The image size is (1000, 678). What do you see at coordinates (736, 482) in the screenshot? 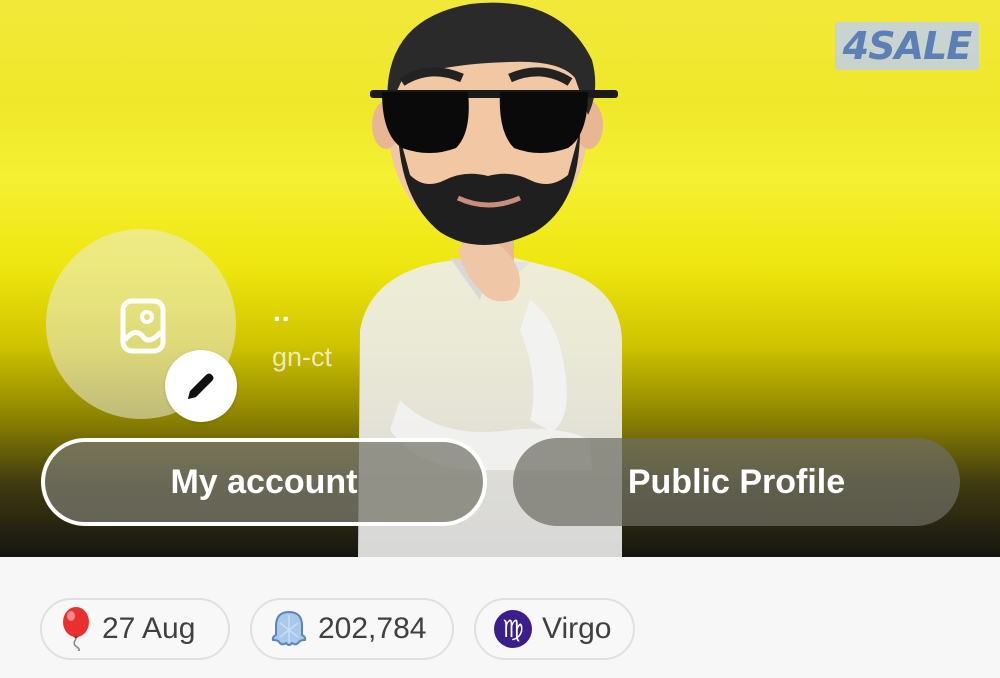
I see `public-profile-button: Public Profile` at bounding box center [736, 482].